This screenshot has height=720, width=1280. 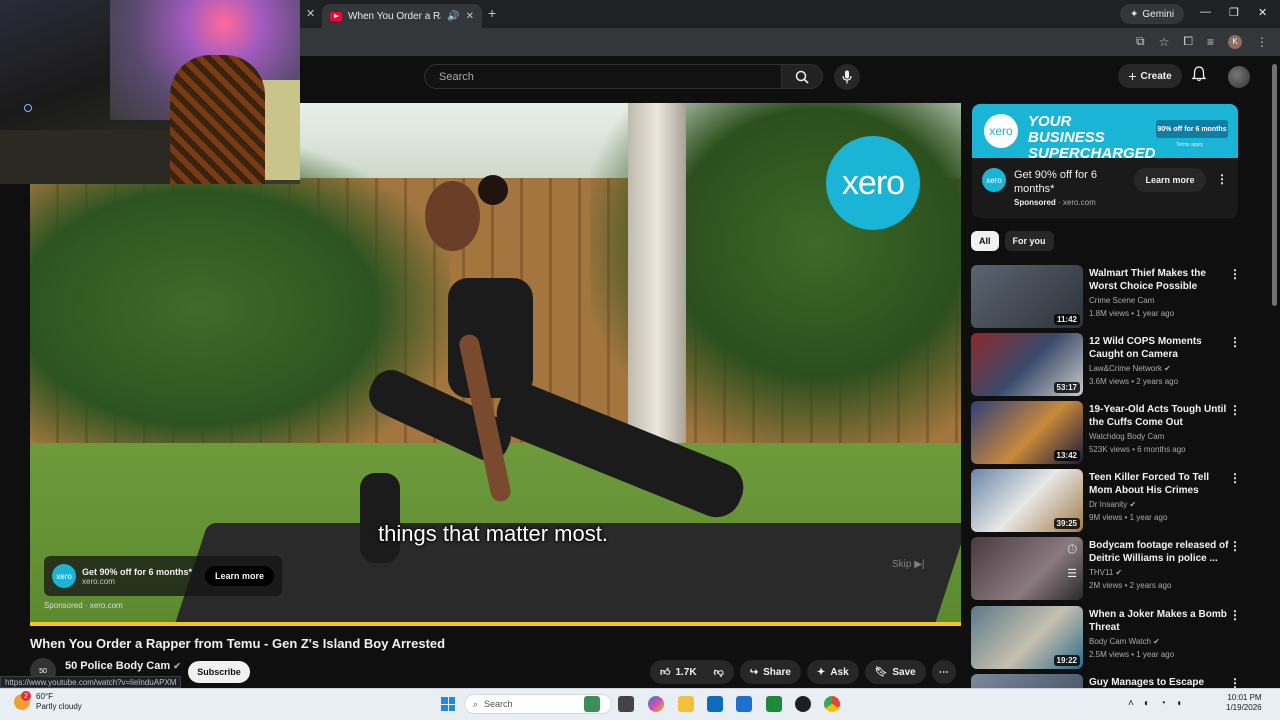 I want to click on ask-label: Ask, so click(x=839, y=672).